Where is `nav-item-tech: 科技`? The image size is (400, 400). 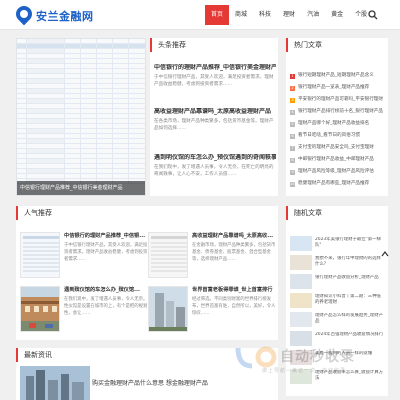 nav-item-tech: 科技 is located at coordinates (265, 15).